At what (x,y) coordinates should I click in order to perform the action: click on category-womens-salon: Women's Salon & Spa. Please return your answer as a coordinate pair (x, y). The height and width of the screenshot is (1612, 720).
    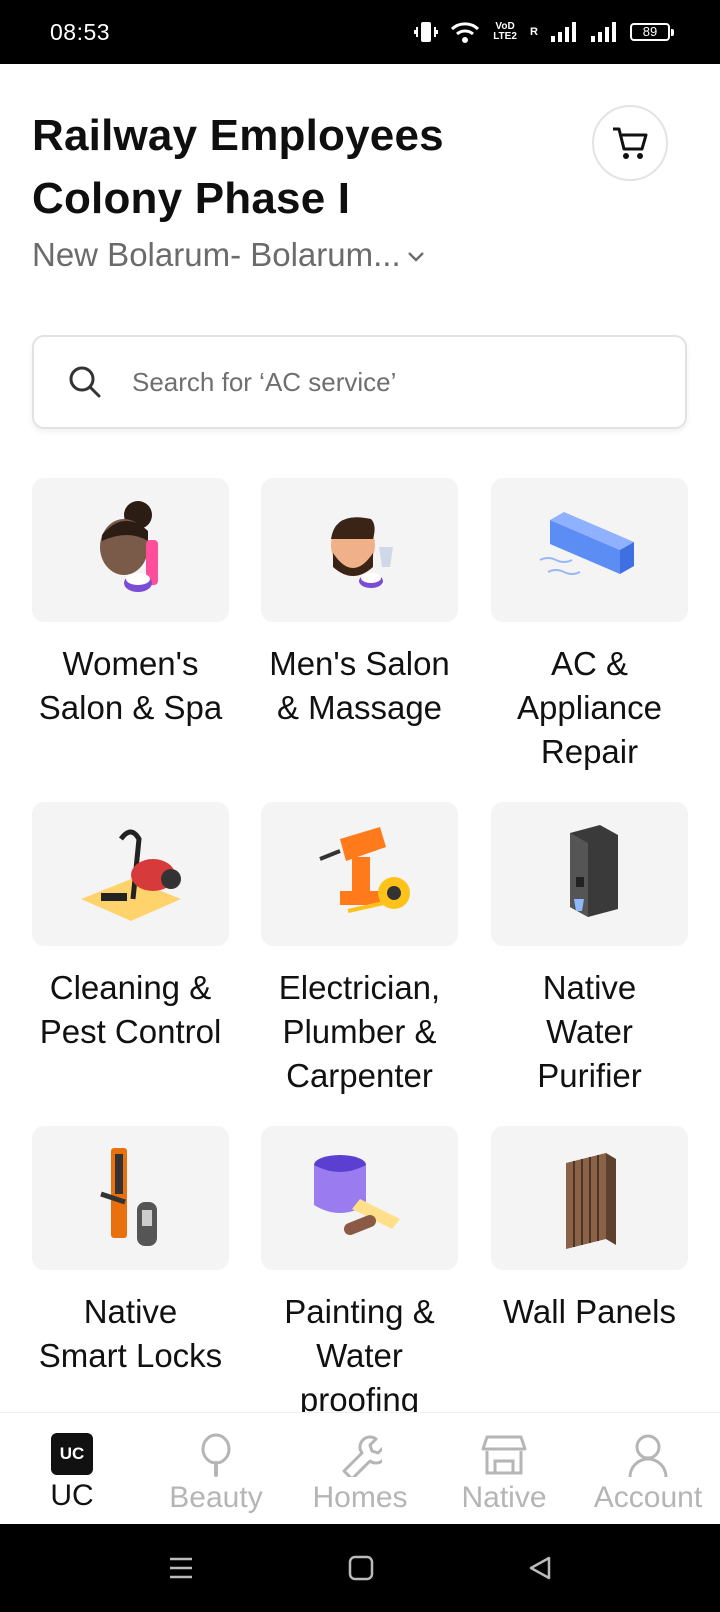
    Looking at the image, I should click on (130, 604).